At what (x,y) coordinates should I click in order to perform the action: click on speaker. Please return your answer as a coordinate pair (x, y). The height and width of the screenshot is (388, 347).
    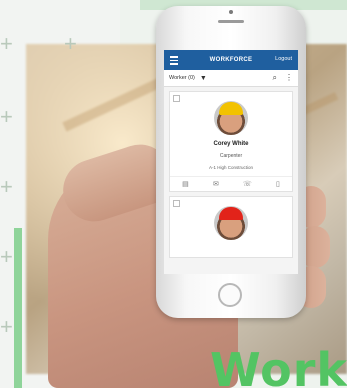
    Looking at the image, I should click on (231, 21).